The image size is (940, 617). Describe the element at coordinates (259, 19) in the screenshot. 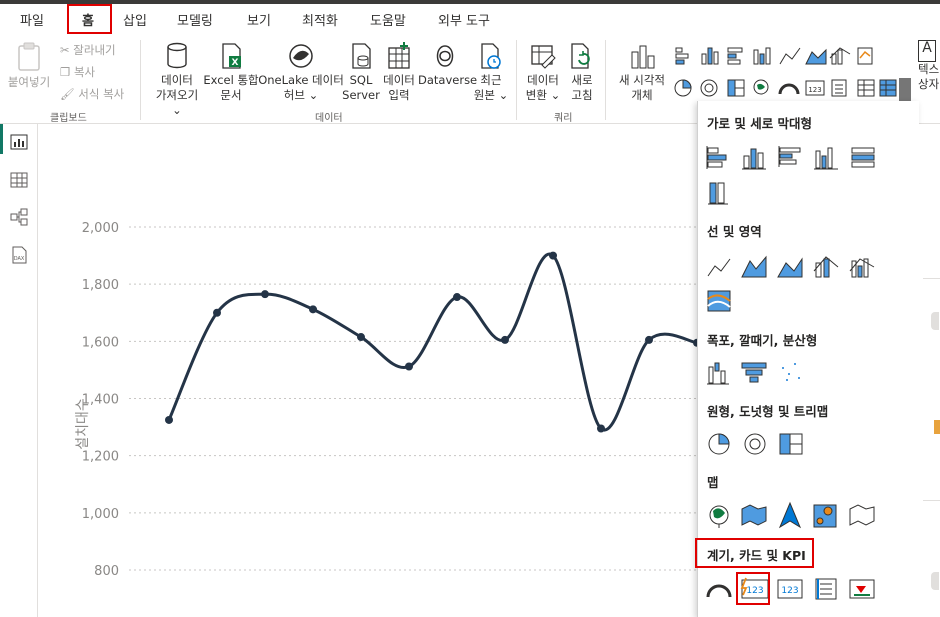

I see `tab-view: 보기` at that location.